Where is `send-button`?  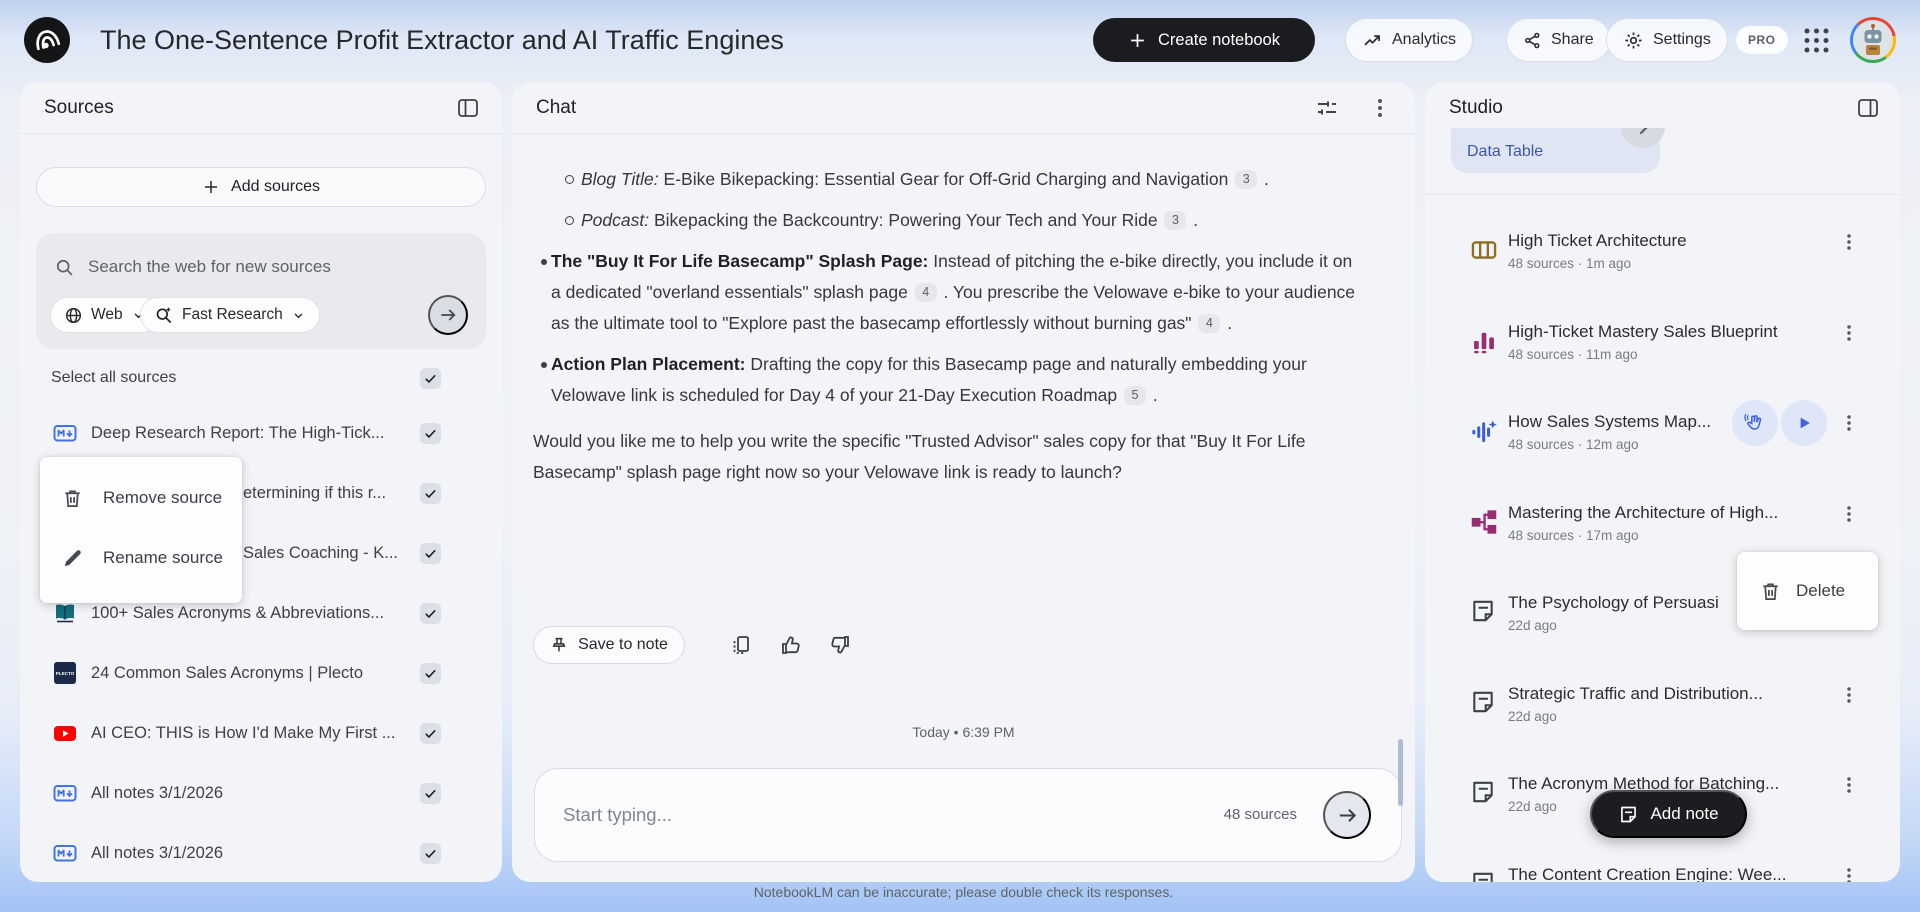
send-button is located at coordinates (1347, 815).